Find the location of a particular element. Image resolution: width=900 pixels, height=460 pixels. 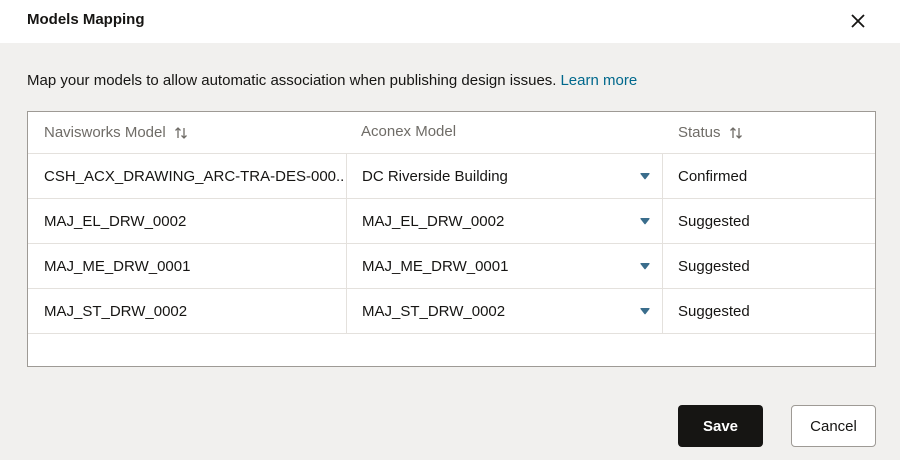

column-header-status-label: Status is located at coordinates (699, 132).